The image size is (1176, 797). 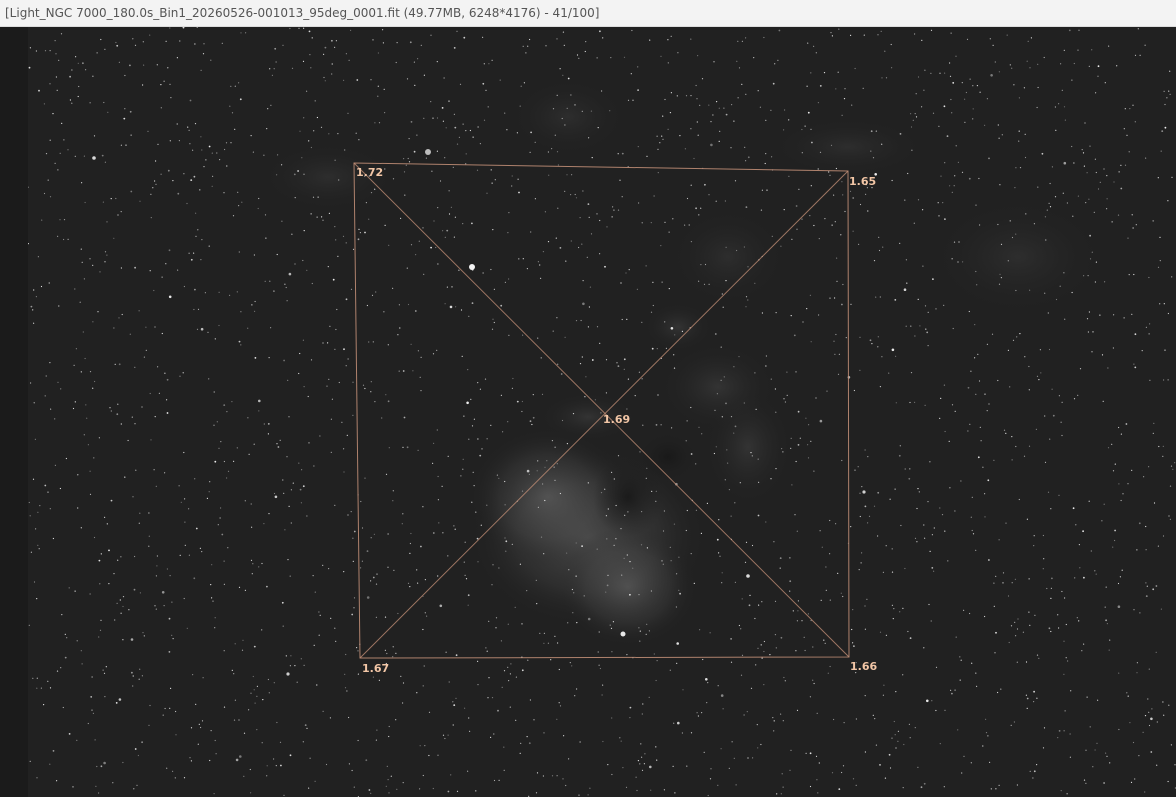 What do you see at coordinates (616, 419) in the screenshot?
I see `tilt-label-center: 1.69` at bounding box center [616, 419].